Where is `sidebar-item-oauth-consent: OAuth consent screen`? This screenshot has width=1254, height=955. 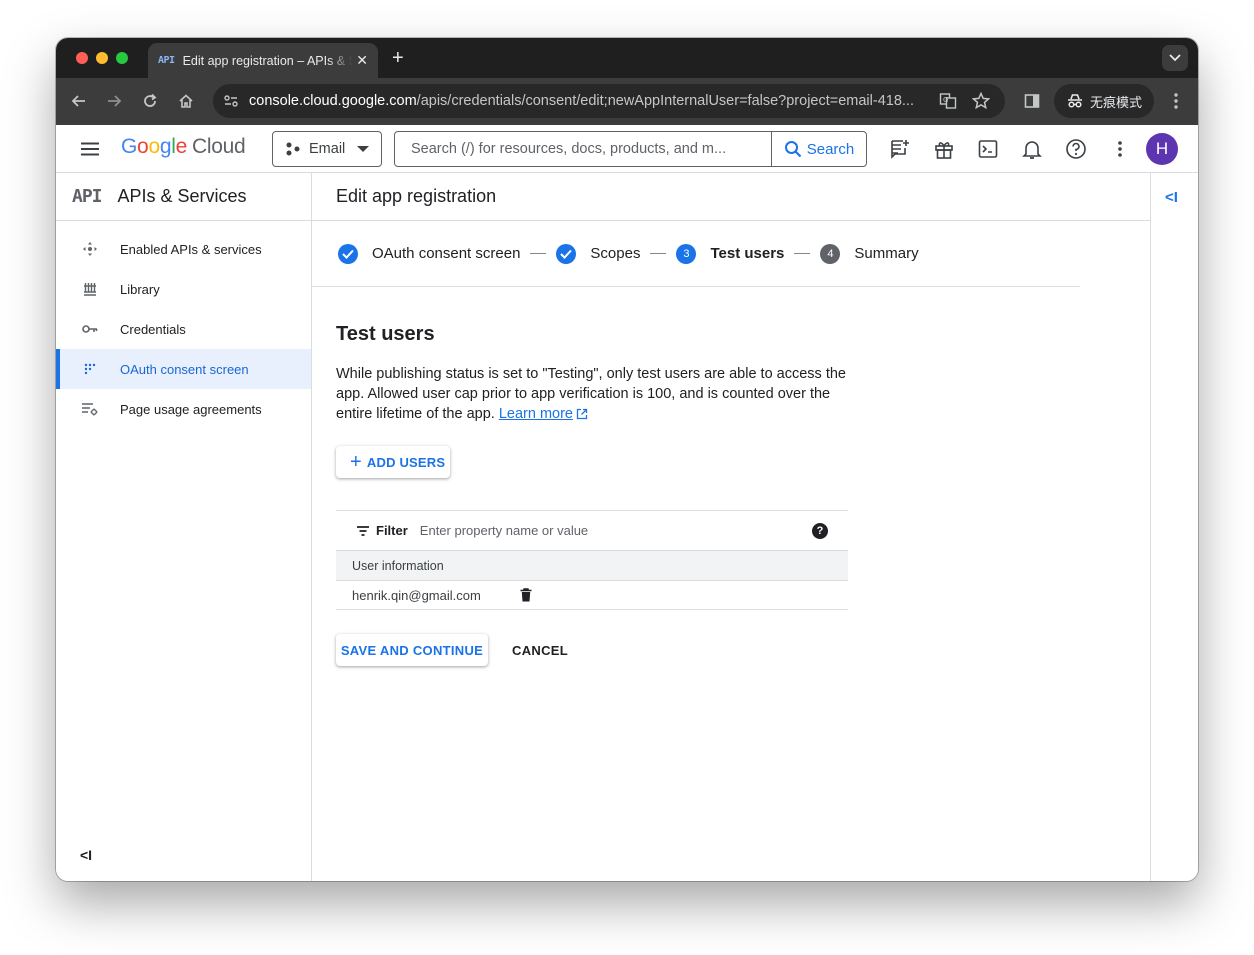
sidebar-item-oauth-consent: OAuth consent screen is located at coordinates (183, 369).